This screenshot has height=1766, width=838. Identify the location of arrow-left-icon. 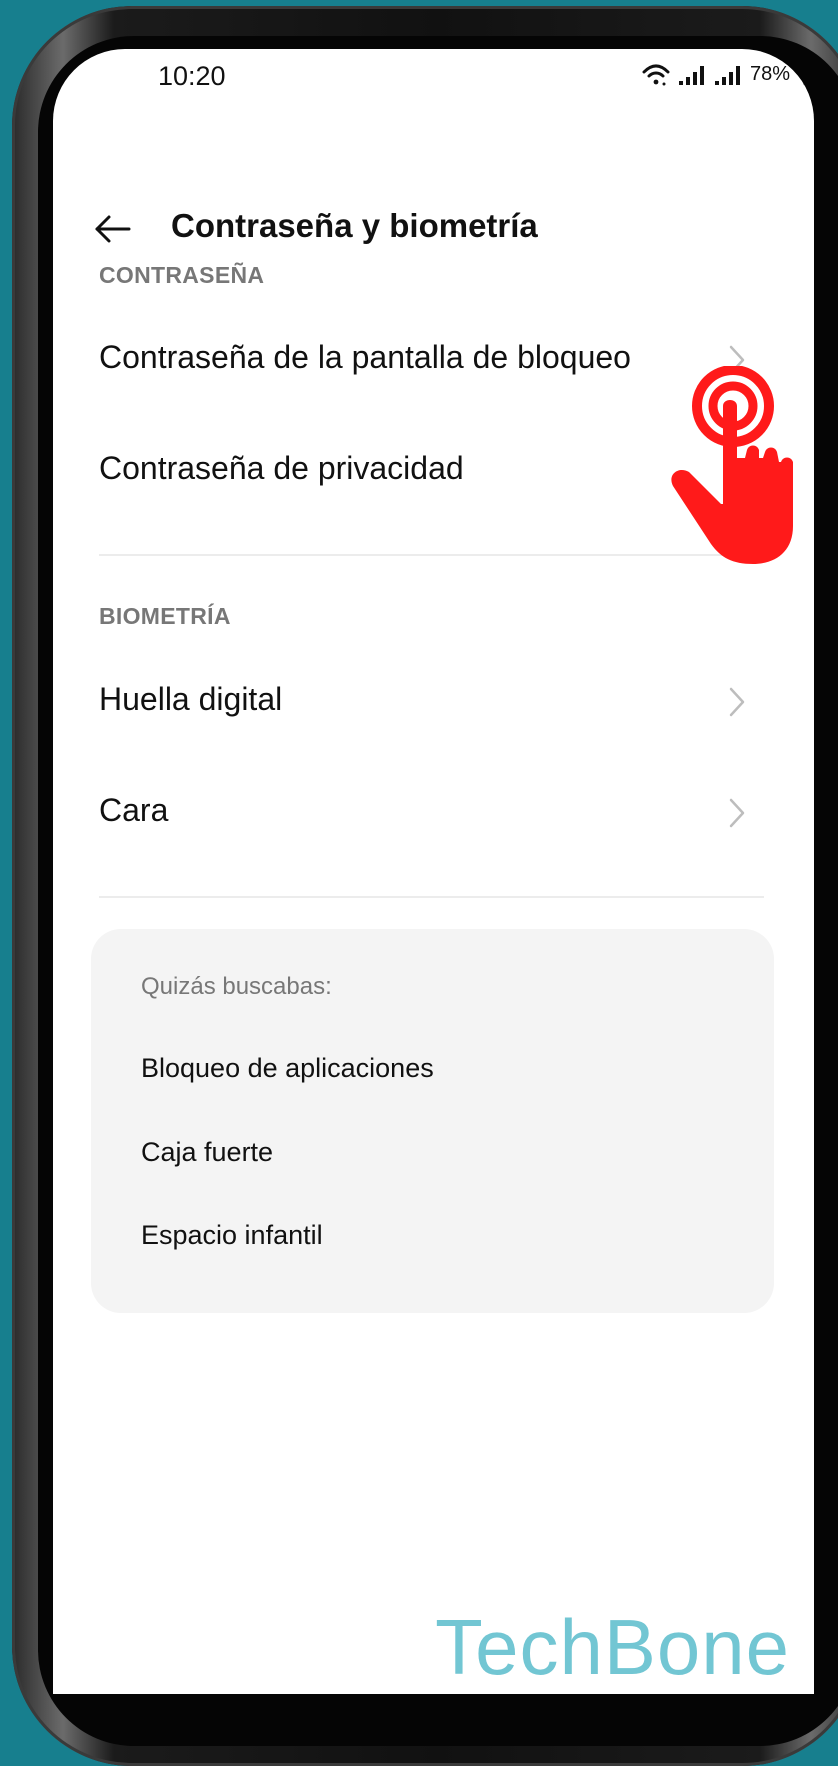
(113, 229).